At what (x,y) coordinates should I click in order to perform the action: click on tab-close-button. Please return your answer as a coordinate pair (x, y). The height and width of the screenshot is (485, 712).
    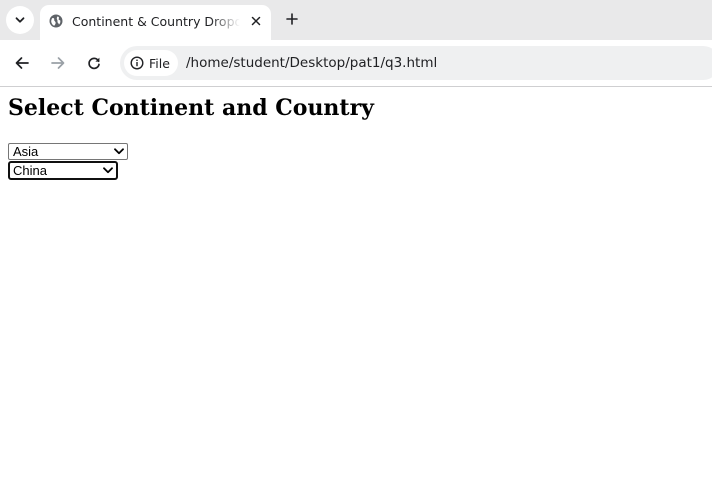
    Looking at the image, I should click on (256, 21).